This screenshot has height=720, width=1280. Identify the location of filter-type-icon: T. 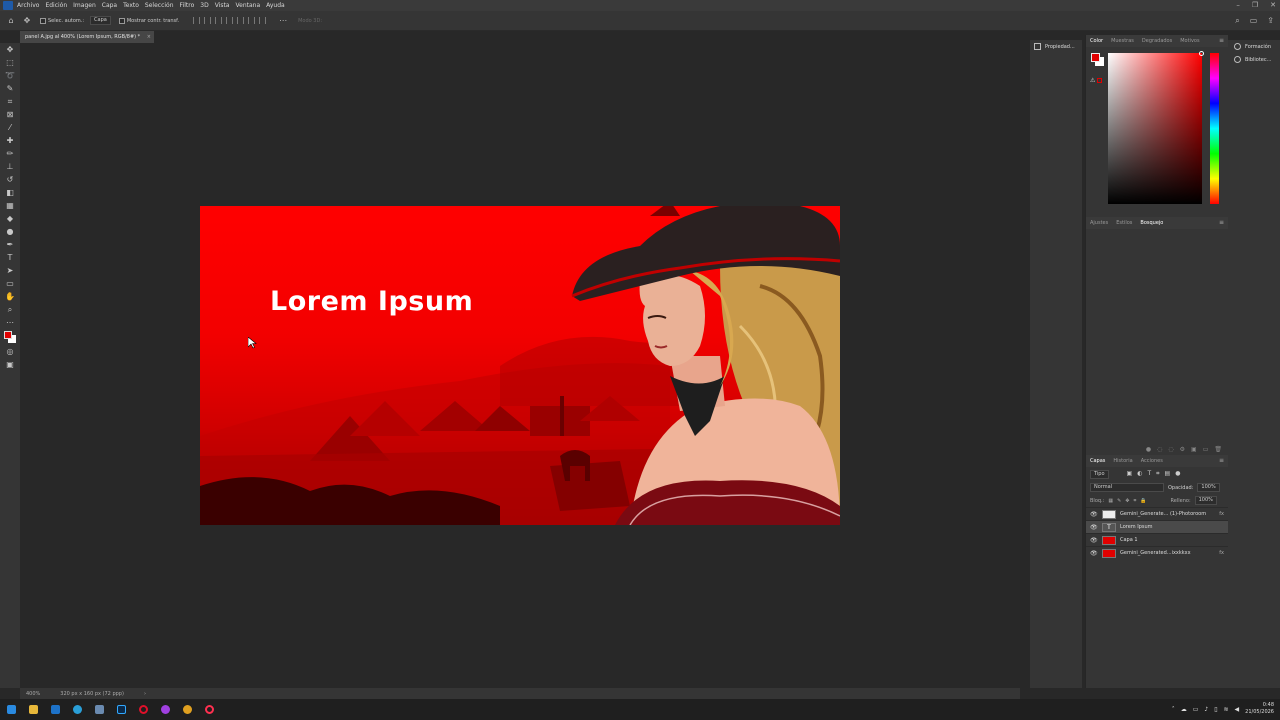
(1149, 474).